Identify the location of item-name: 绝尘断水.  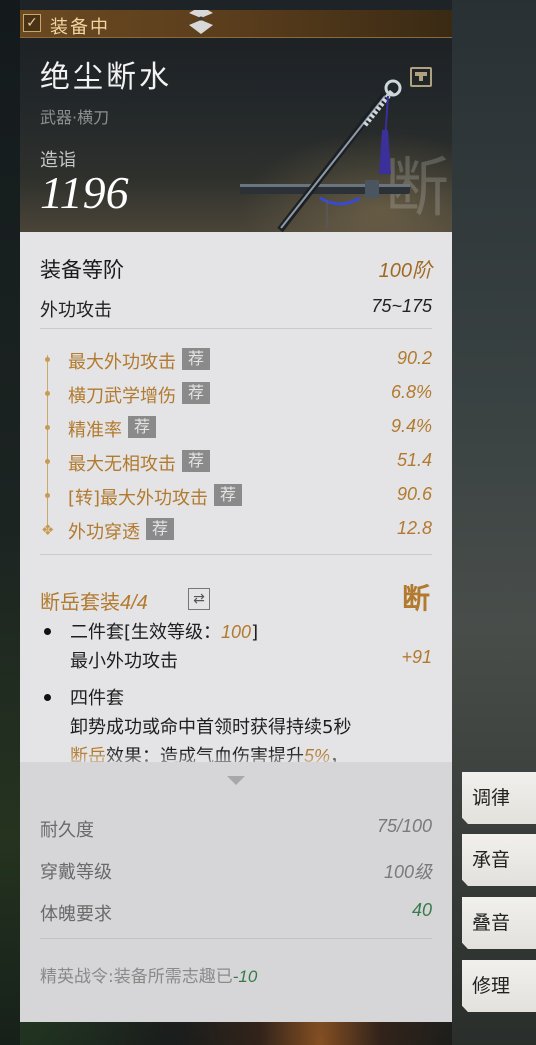
(106, 77).